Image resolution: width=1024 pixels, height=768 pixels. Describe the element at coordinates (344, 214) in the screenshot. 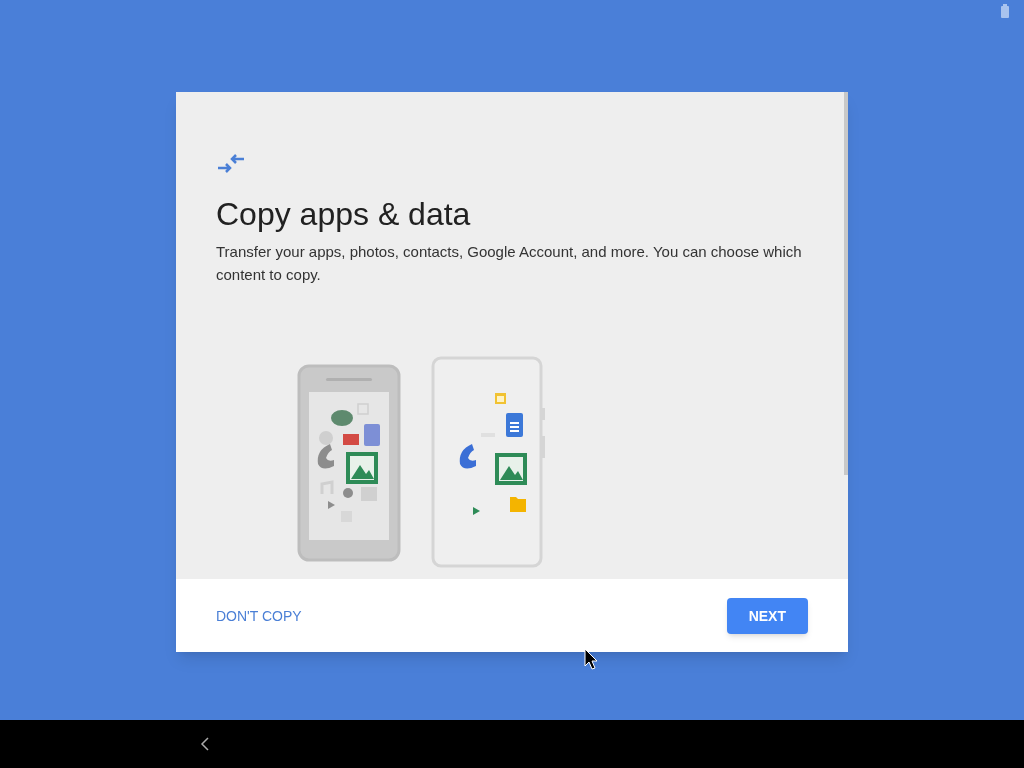

I see `dialog-title: Copy apps & data` at that location.